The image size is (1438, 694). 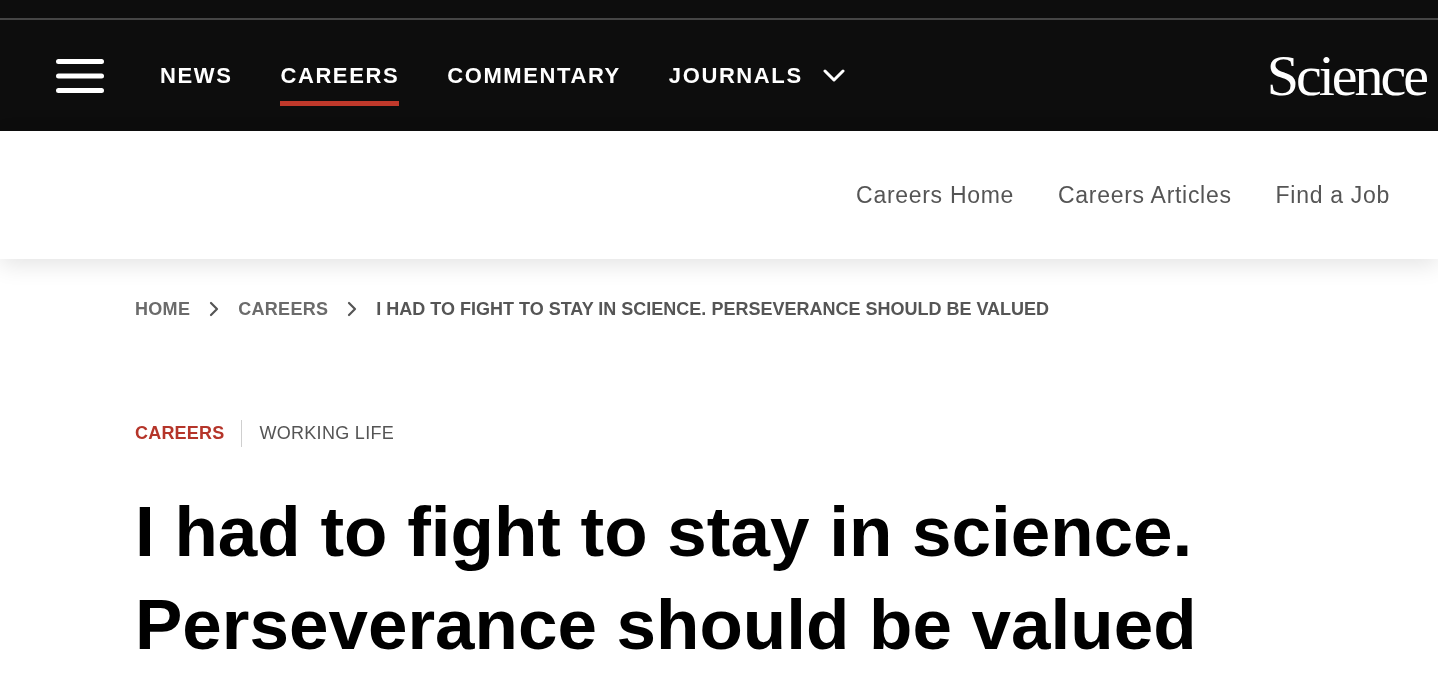 I want to click on breadcrumb-link: HOME, so click(x=163, y=309).